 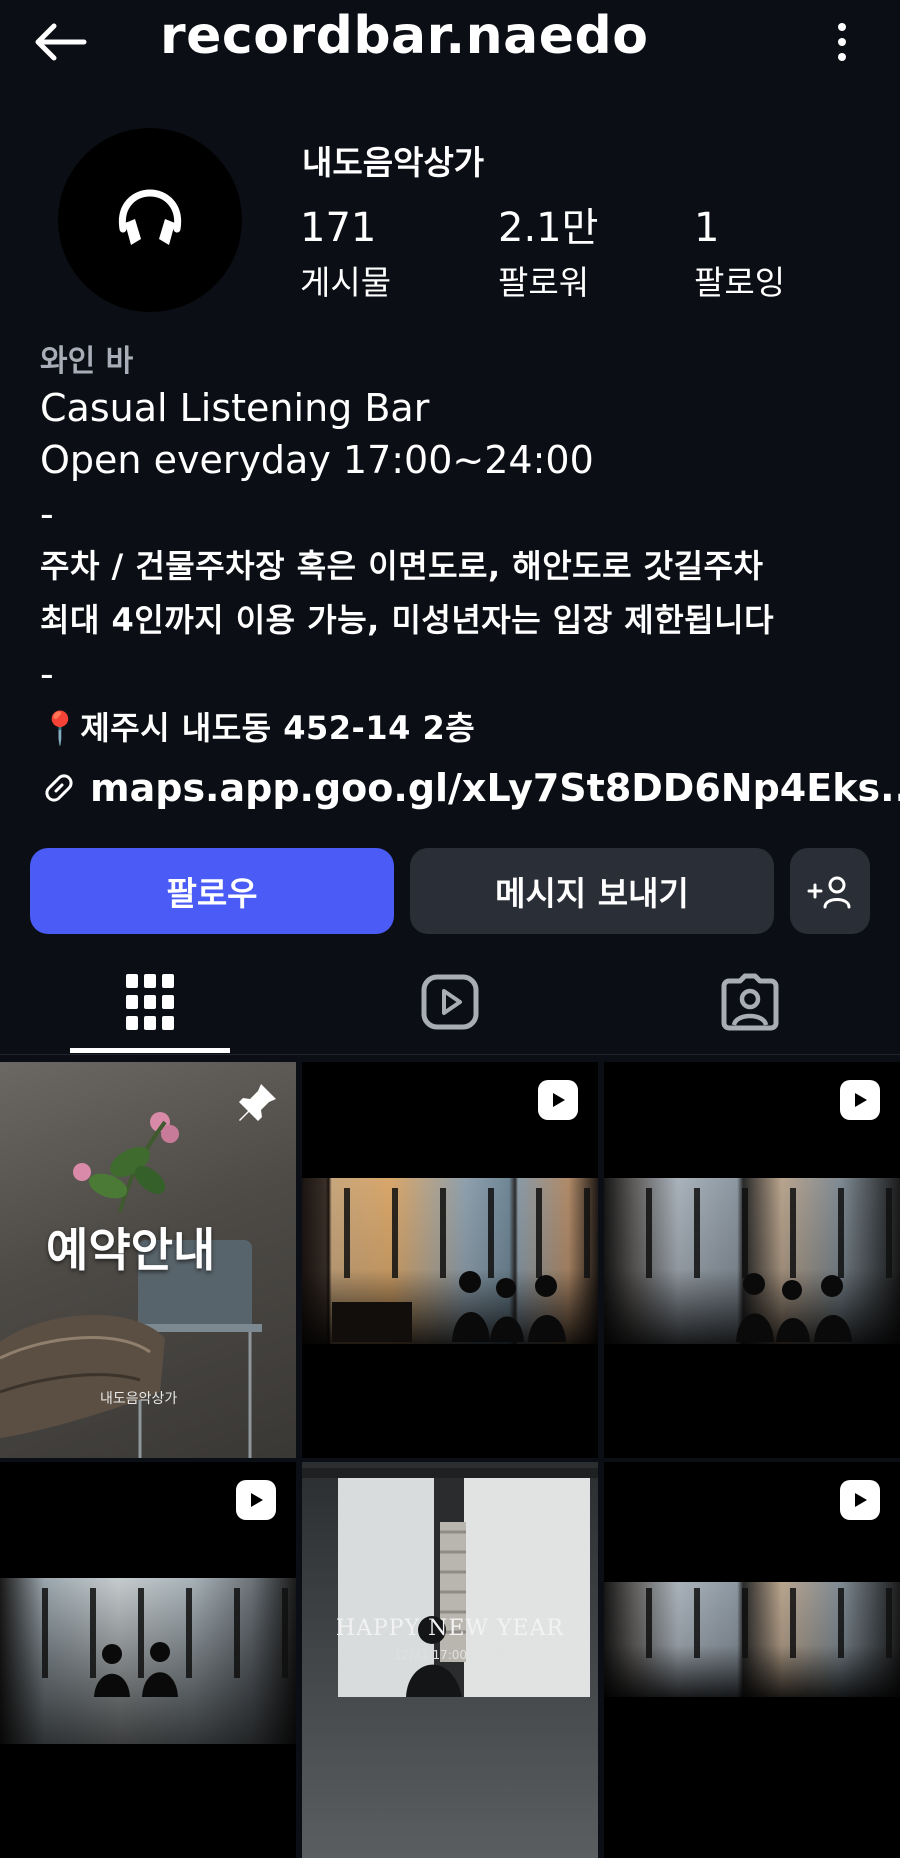 I want to click on posts-label: 게시물, so click(x=346, y=282).